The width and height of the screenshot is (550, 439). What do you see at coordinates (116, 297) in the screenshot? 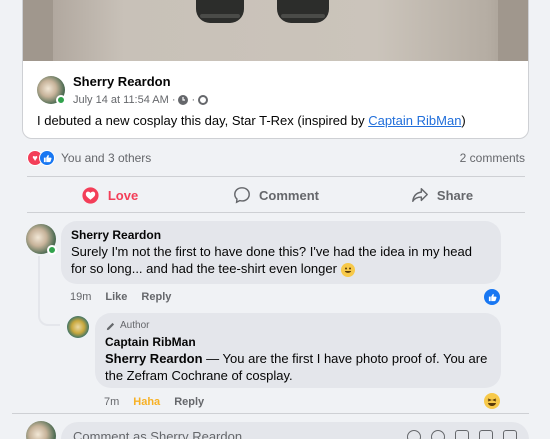
I see `like-link: Like` at bounding box center [116, 297].